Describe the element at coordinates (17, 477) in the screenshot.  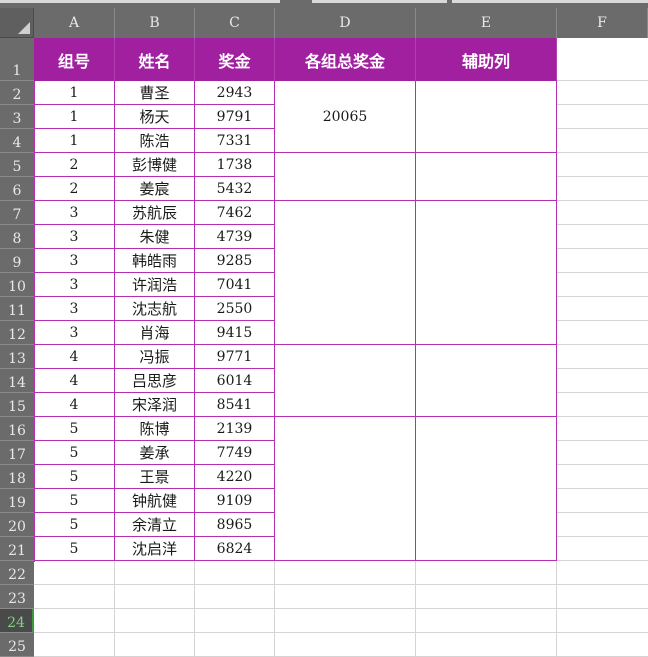
I see `row-header-18: 18` at that location.